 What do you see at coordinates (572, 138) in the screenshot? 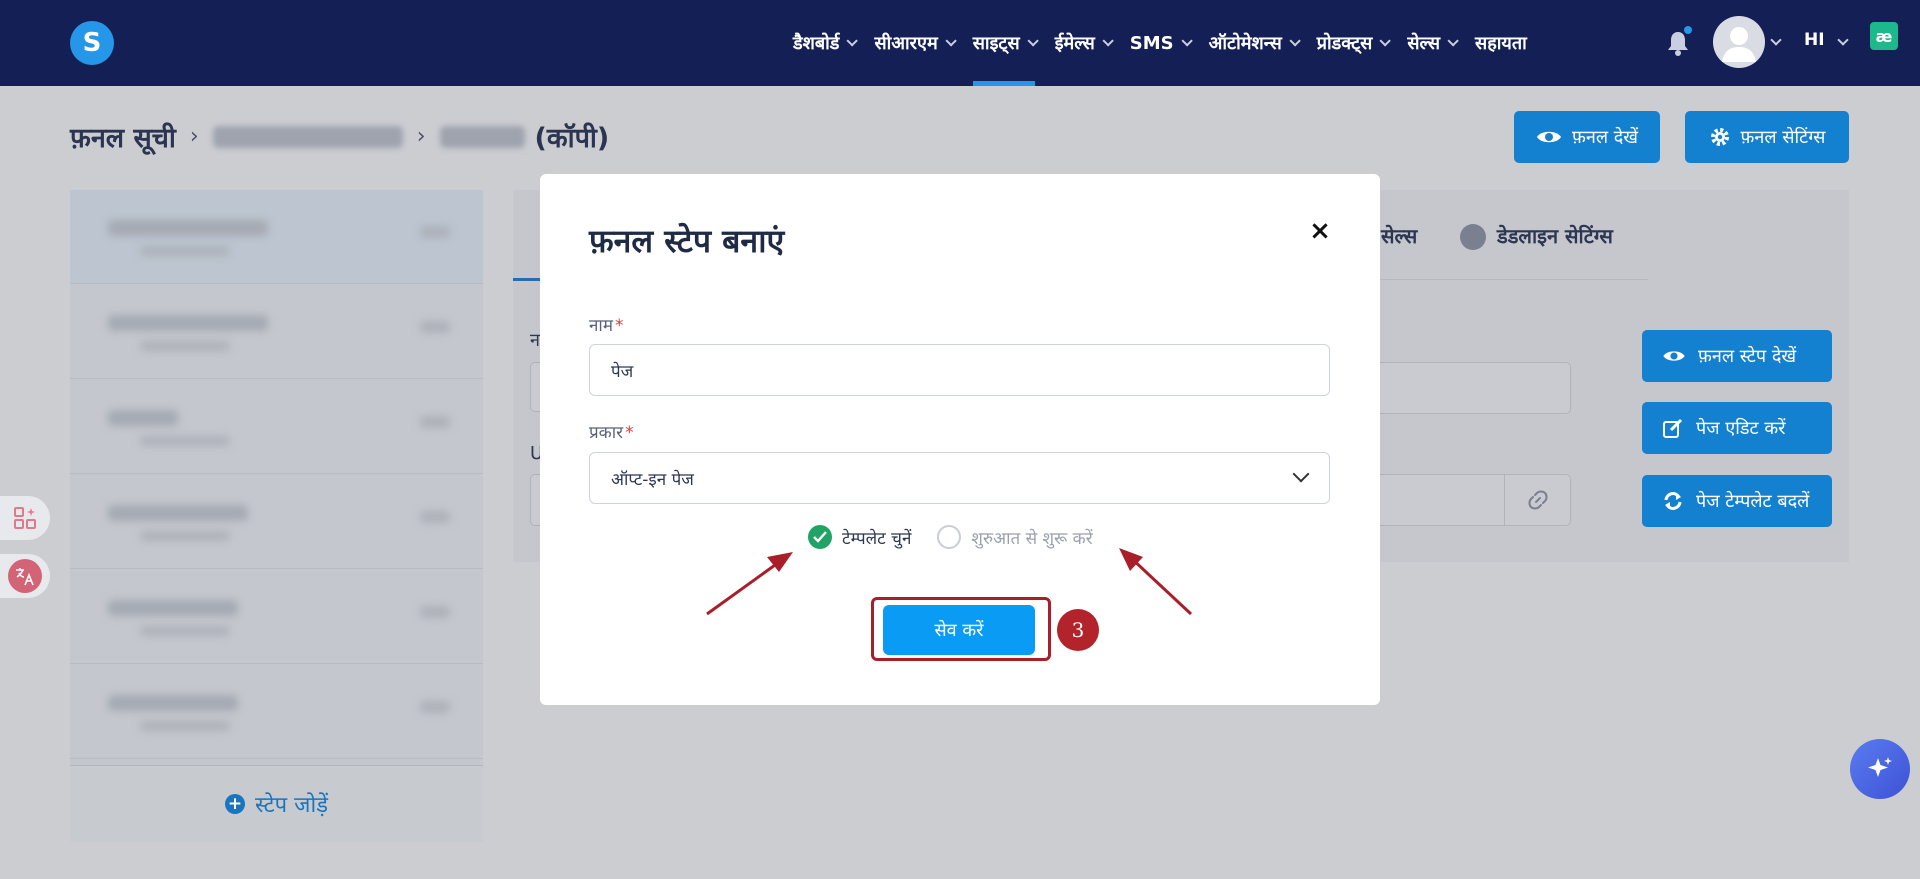
I see `breadcrumb-current-suffix: (कॉपी)` at bounding box center [572, 138].